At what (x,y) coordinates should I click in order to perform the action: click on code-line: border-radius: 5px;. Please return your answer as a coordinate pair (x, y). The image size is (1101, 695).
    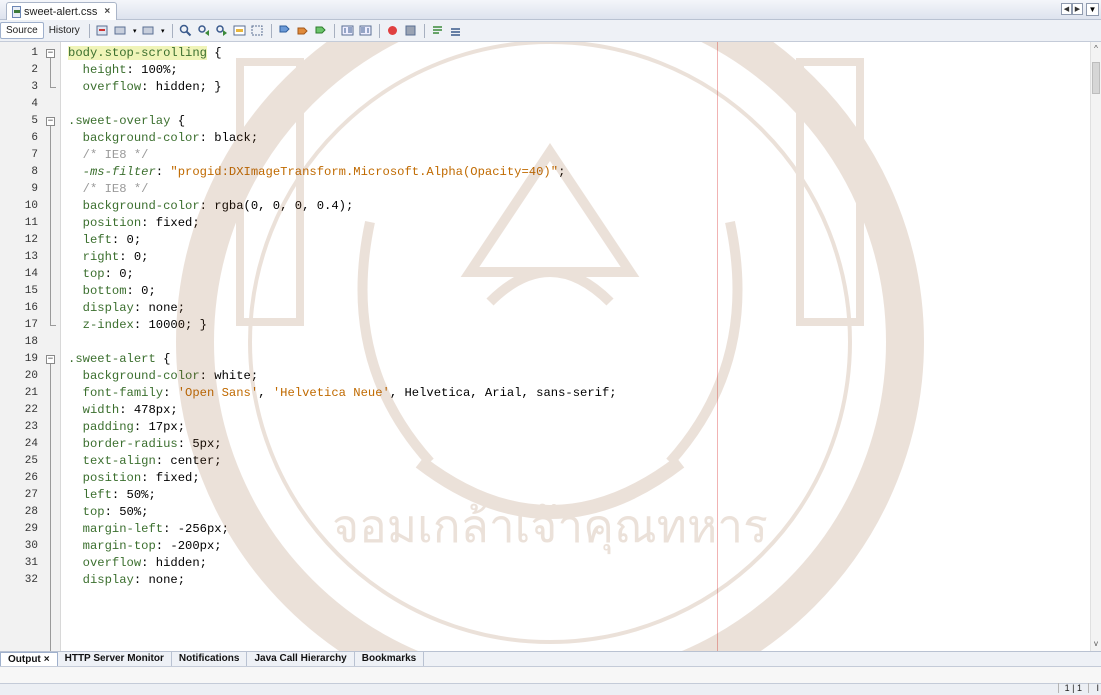
    Looking at the image, I should click on (145, 444).